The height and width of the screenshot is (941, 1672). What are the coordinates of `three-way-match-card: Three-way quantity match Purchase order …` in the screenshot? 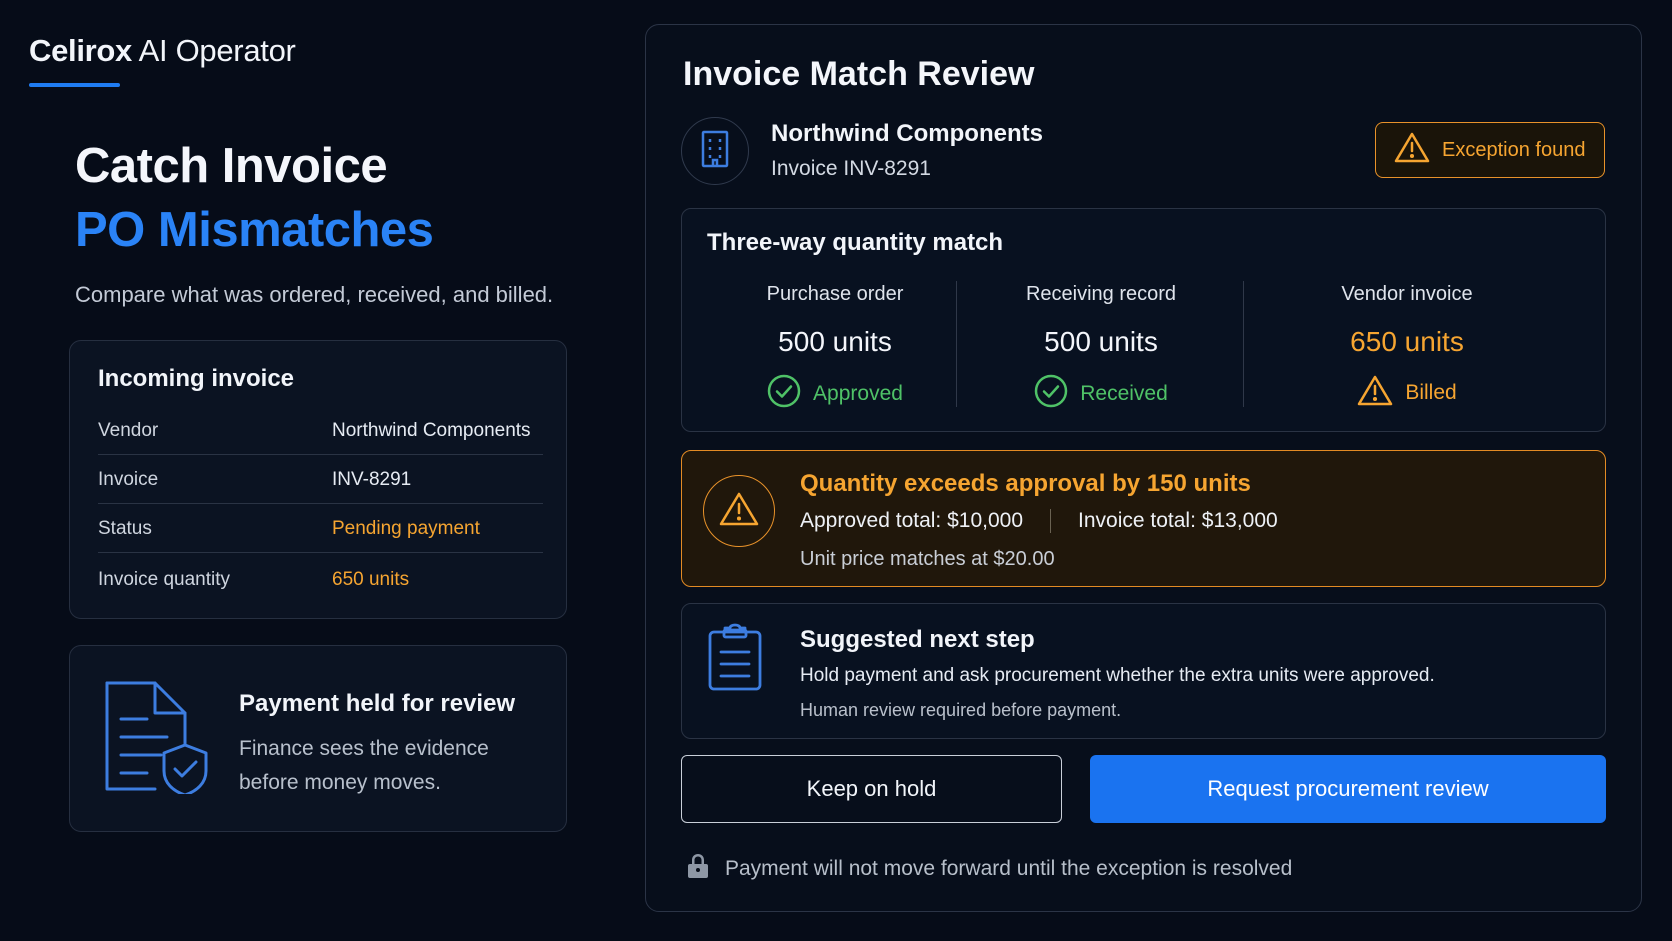 It's located at (1143, 320).